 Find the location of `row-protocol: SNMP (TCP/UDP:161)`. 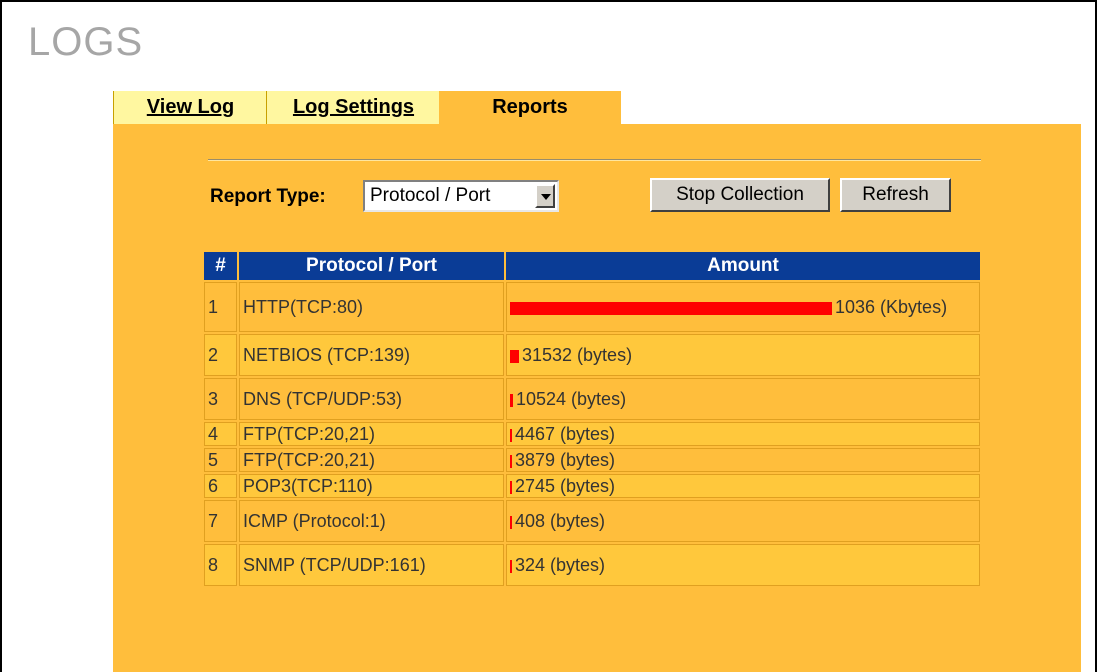

row-protocol: SNMP (TCP/UDP:161) is located at coordinates (371, 565).